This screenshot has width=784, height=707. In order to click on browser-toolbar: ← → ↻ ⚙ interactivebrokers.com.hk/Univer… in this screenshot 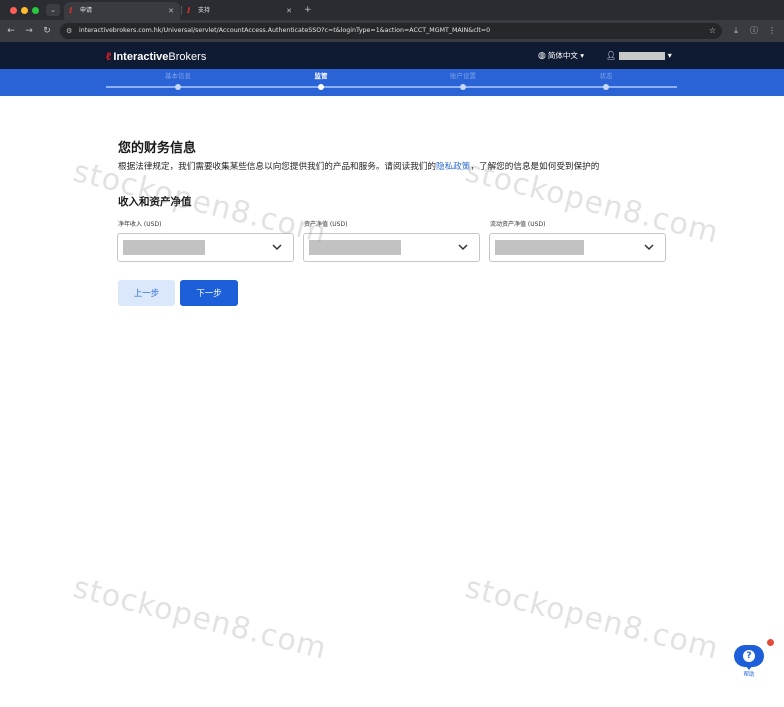, I will do `click(392, 31)`.